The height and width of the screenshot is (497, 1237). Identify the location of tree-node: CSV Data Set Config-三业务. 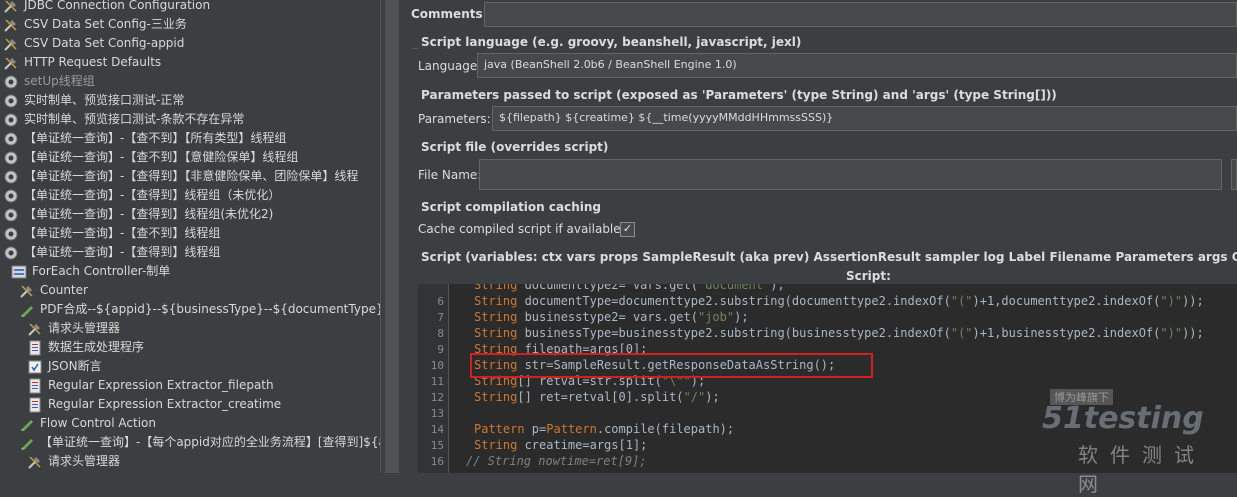
(94, 24).